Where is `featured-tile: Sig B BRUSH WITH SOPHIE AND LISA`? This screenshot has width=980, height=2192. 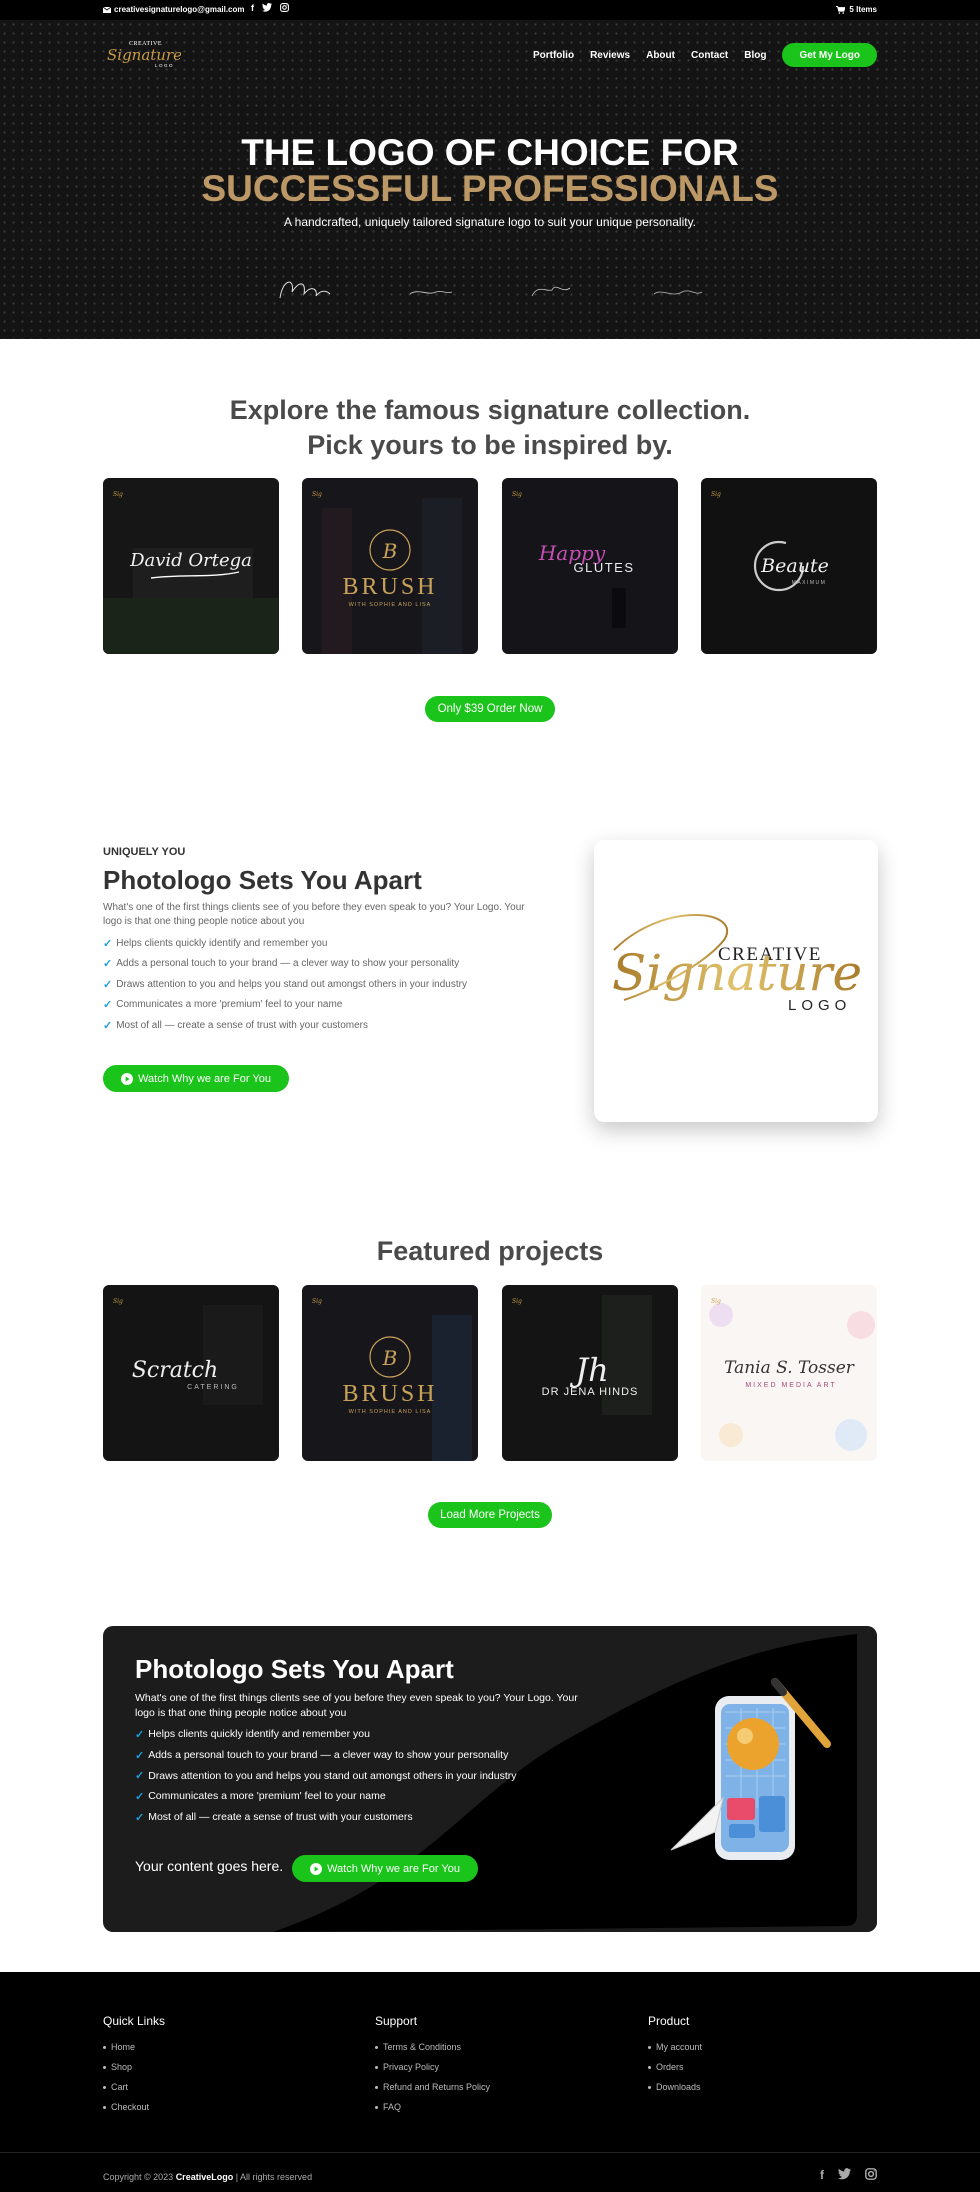
featured-tile: Sig B BRUSH WITH SOPHIE AND LISA is located at coordinates (390, 1373).